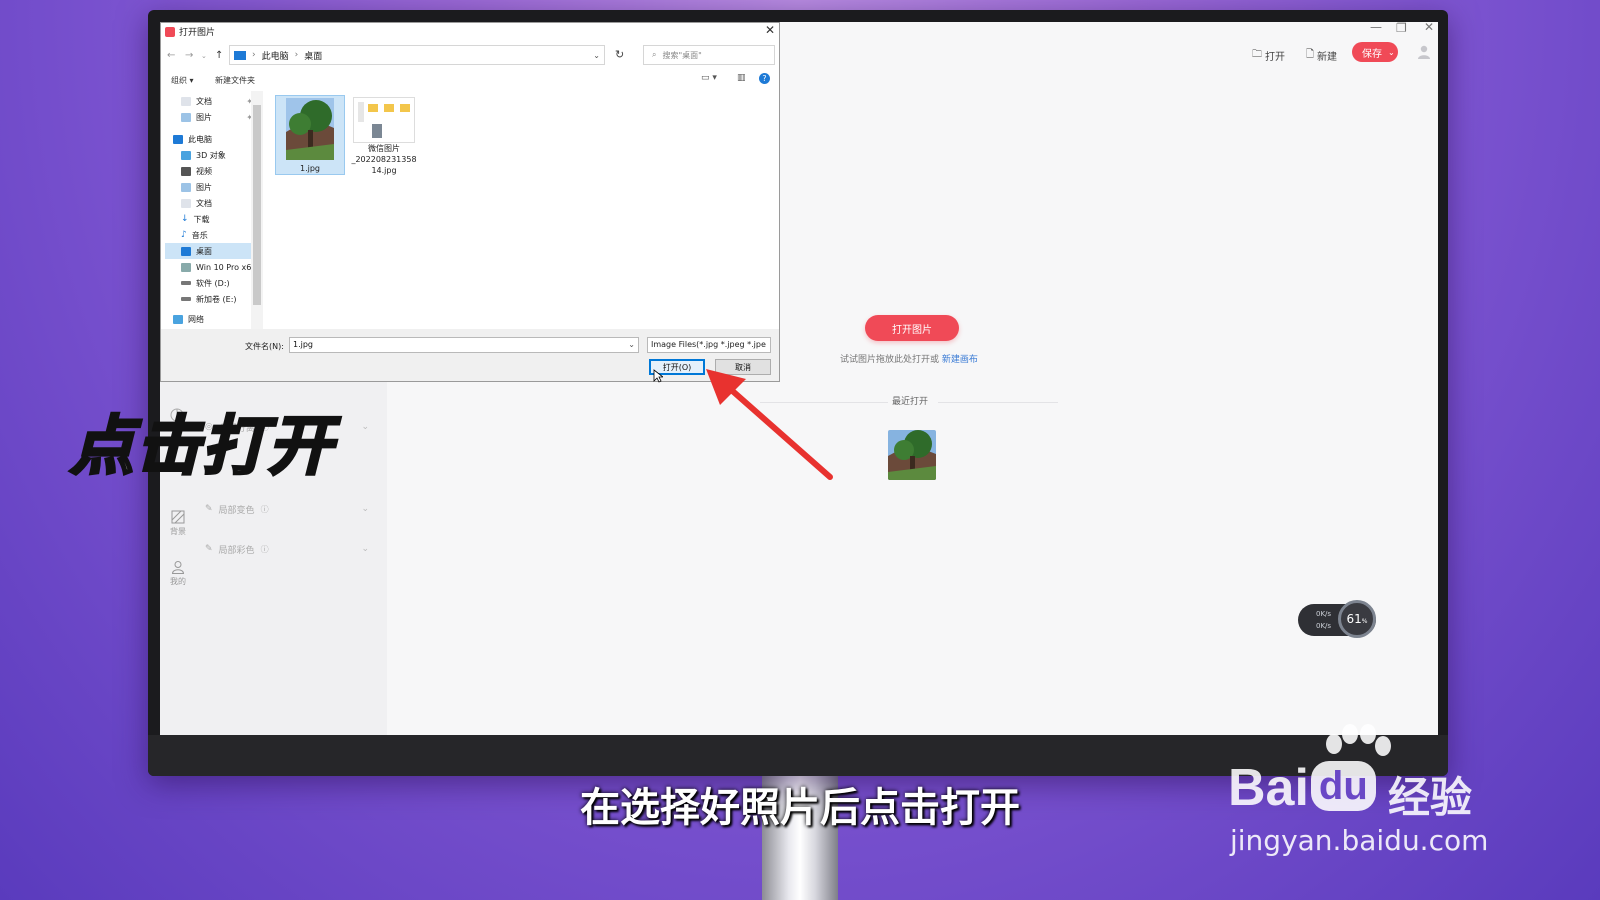  What do you see at coordinates (204, 251) in the screenshot?
I see `nav-item-label: 桌面` at bounding box center [204, 251].